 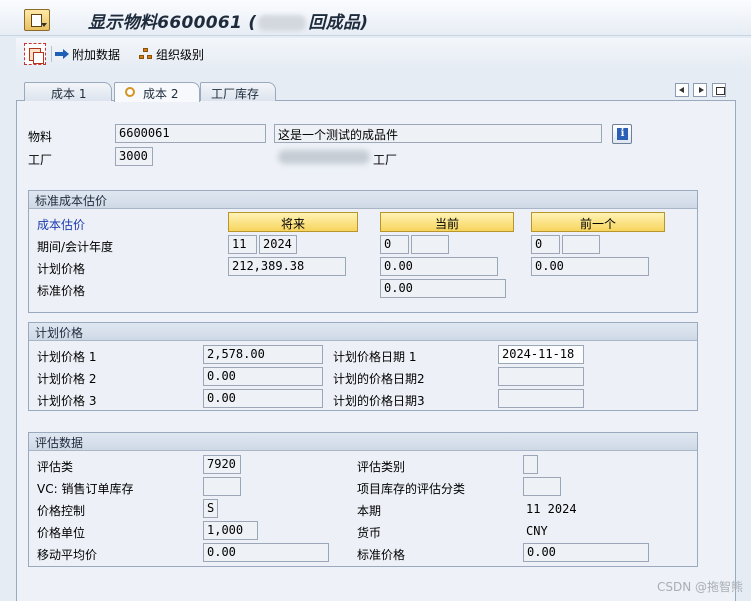 I want to click on planned-price-2-label: 计划价格 2, so click(x=67, y=379).